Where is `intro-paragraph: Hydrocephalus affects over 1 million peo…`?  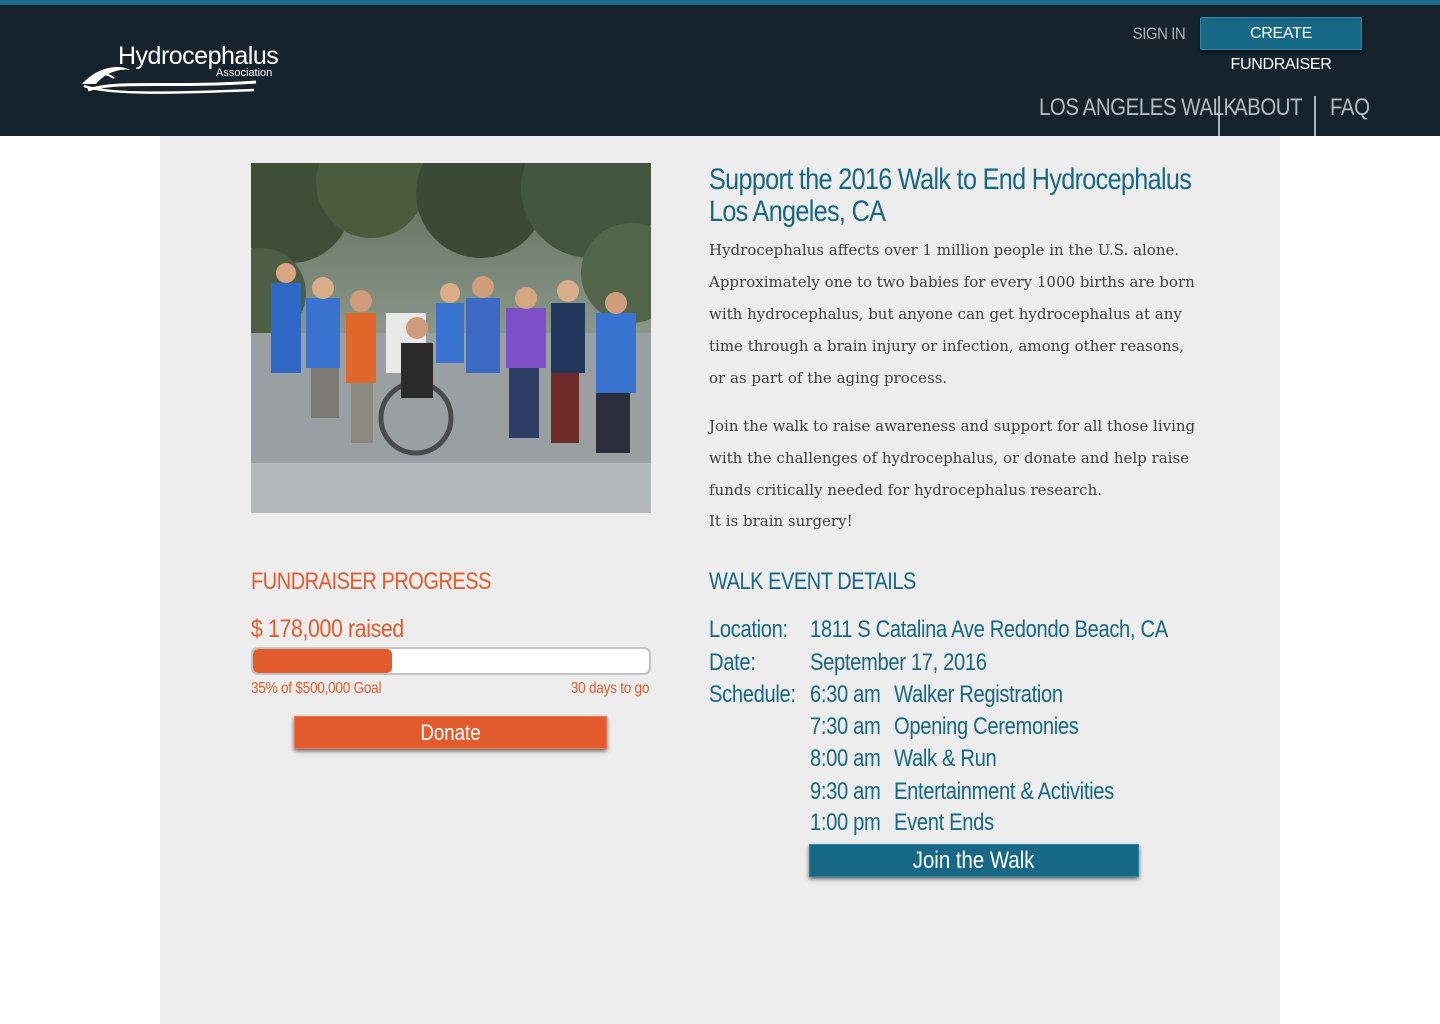
intro-paragraph: Hydrocephalus affects over 1 million peo… is located at coordinates (954, 314).